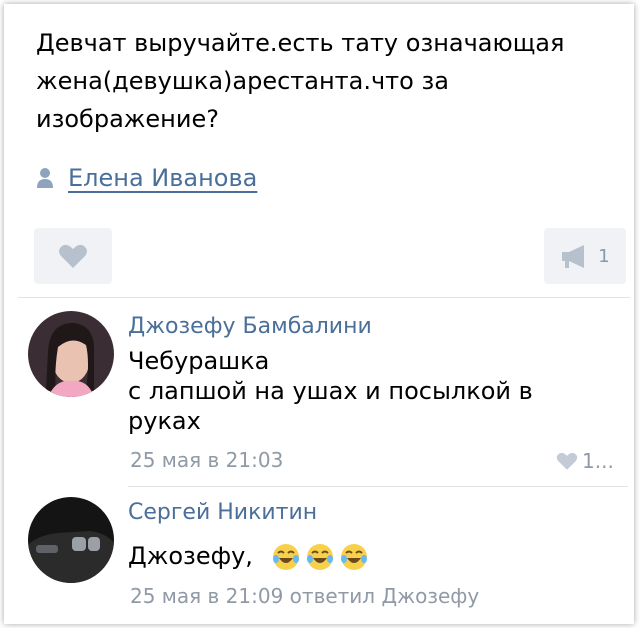  What do you see at coordinates (300, 43) in the screenshot?
I see `post-text-line: Девчат выручайте.есть тату означающая` at bounding box center [300, 43].